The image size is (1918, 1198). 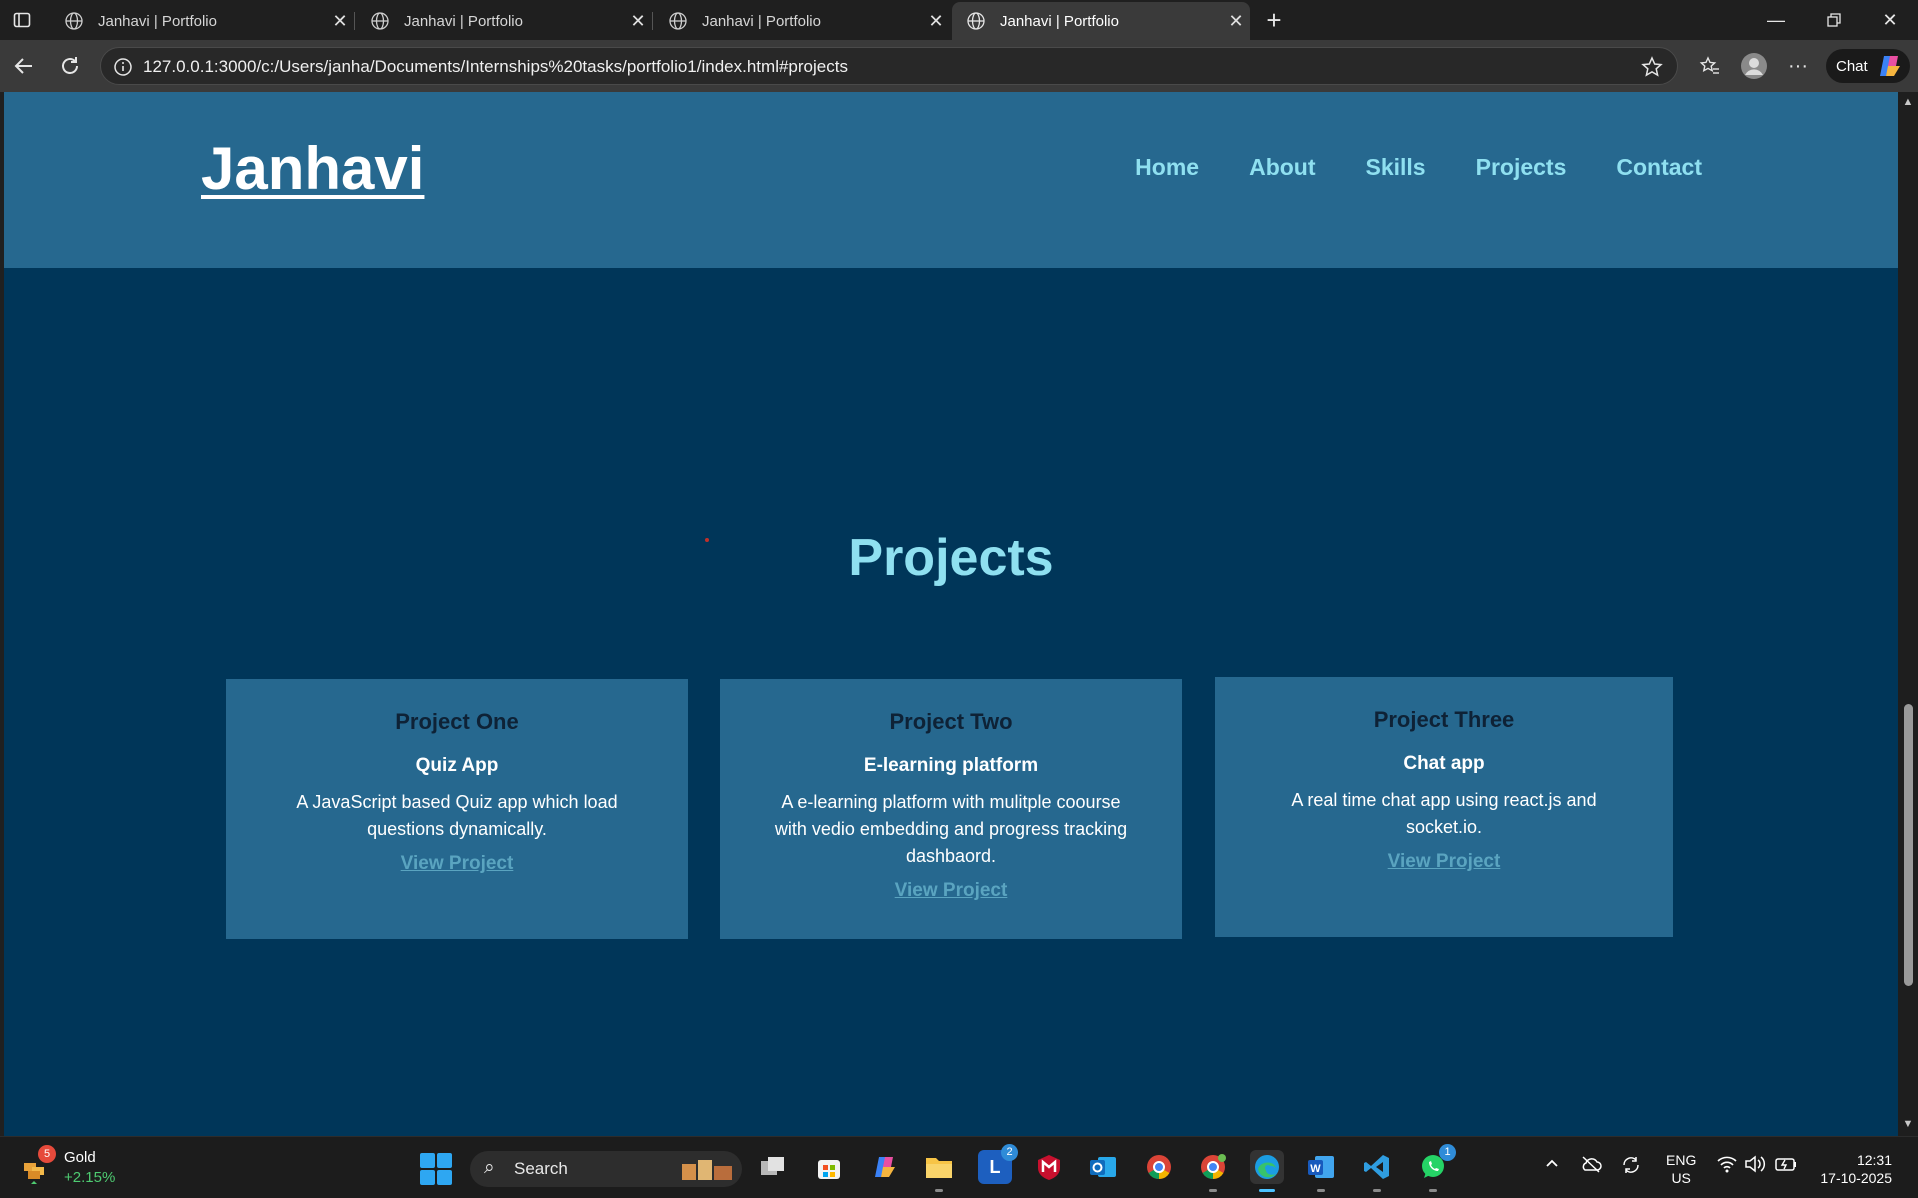 What do you see at coordinates (1786, 1166) in the screenshot?
I see `battery-icon` at bounding box center [1786, 1166].